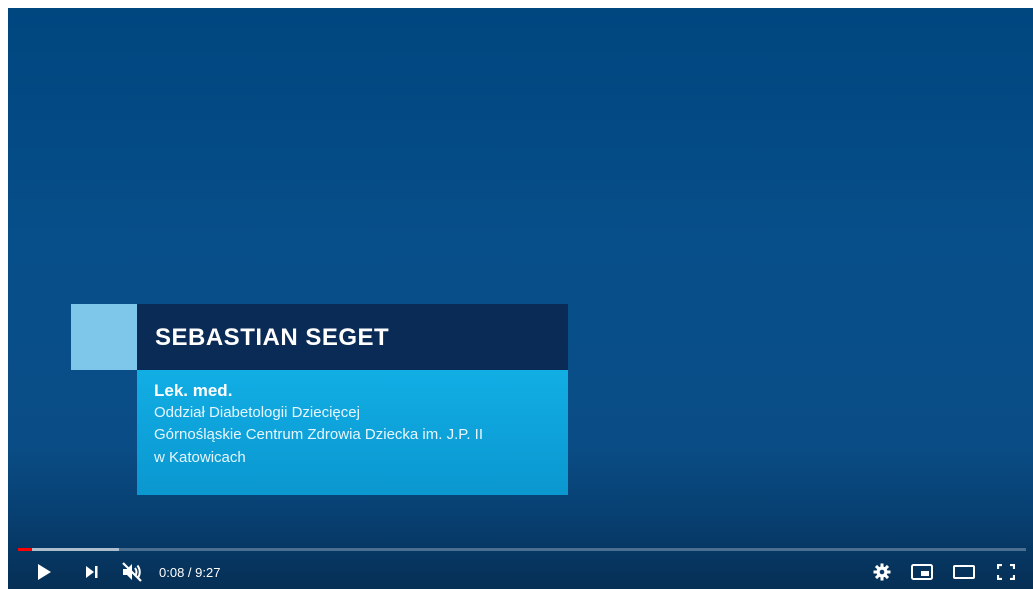  I want to click on theater-mode-button, so click(964, 572).